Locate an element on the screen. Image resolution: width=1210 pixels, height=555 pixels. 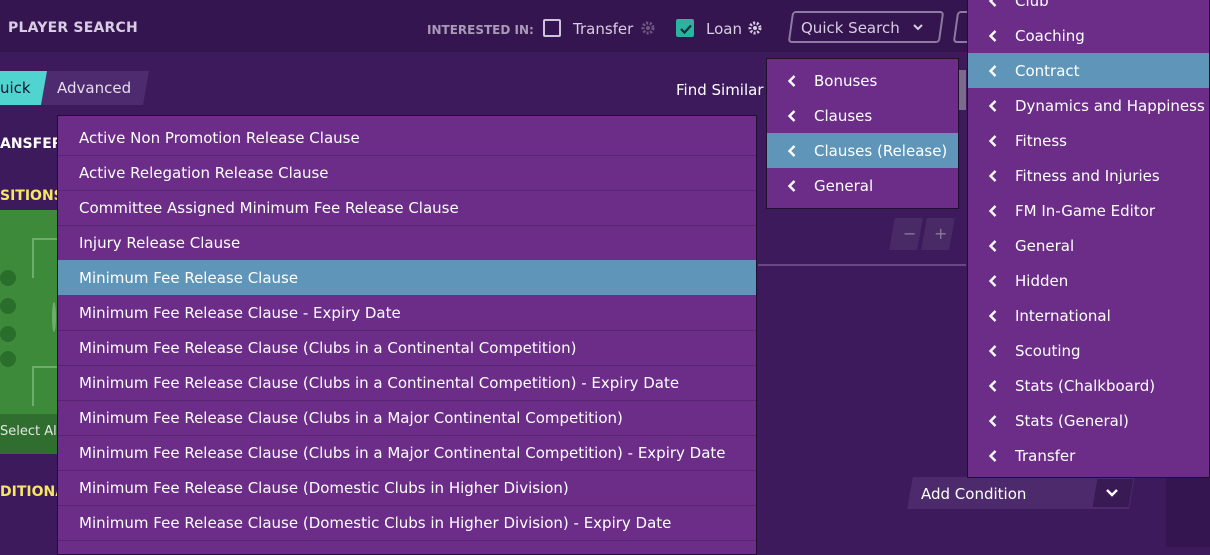
menu-item: Dynamics and Happiness is located at coordinates (1088, 105).